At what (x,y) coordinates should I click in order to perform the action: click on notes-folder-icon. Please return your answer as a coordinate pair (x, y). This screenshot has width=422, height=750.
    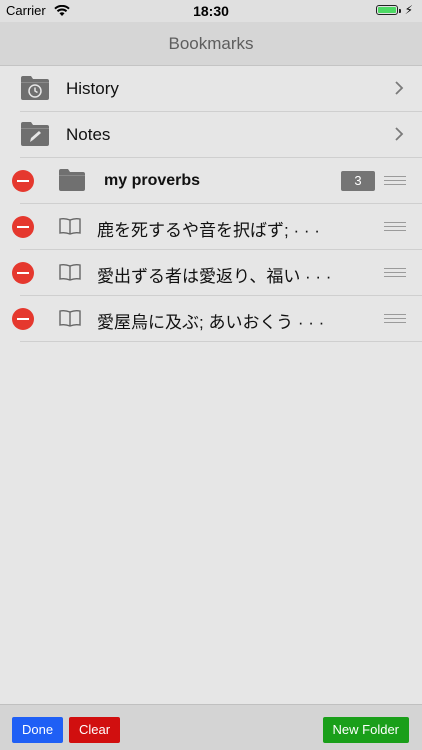
    Looking at the image, I should click on (35, 136).